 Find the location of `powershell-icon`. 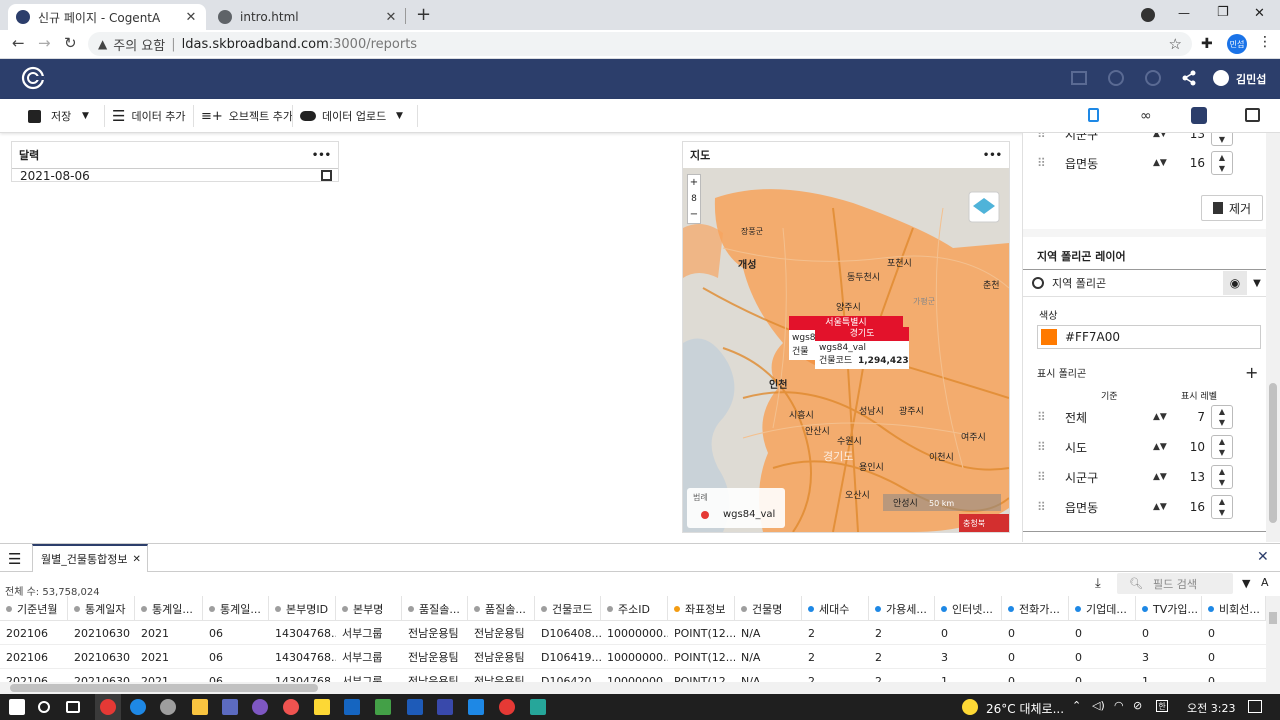

powershell-icon is located at coordinates (352, 707).